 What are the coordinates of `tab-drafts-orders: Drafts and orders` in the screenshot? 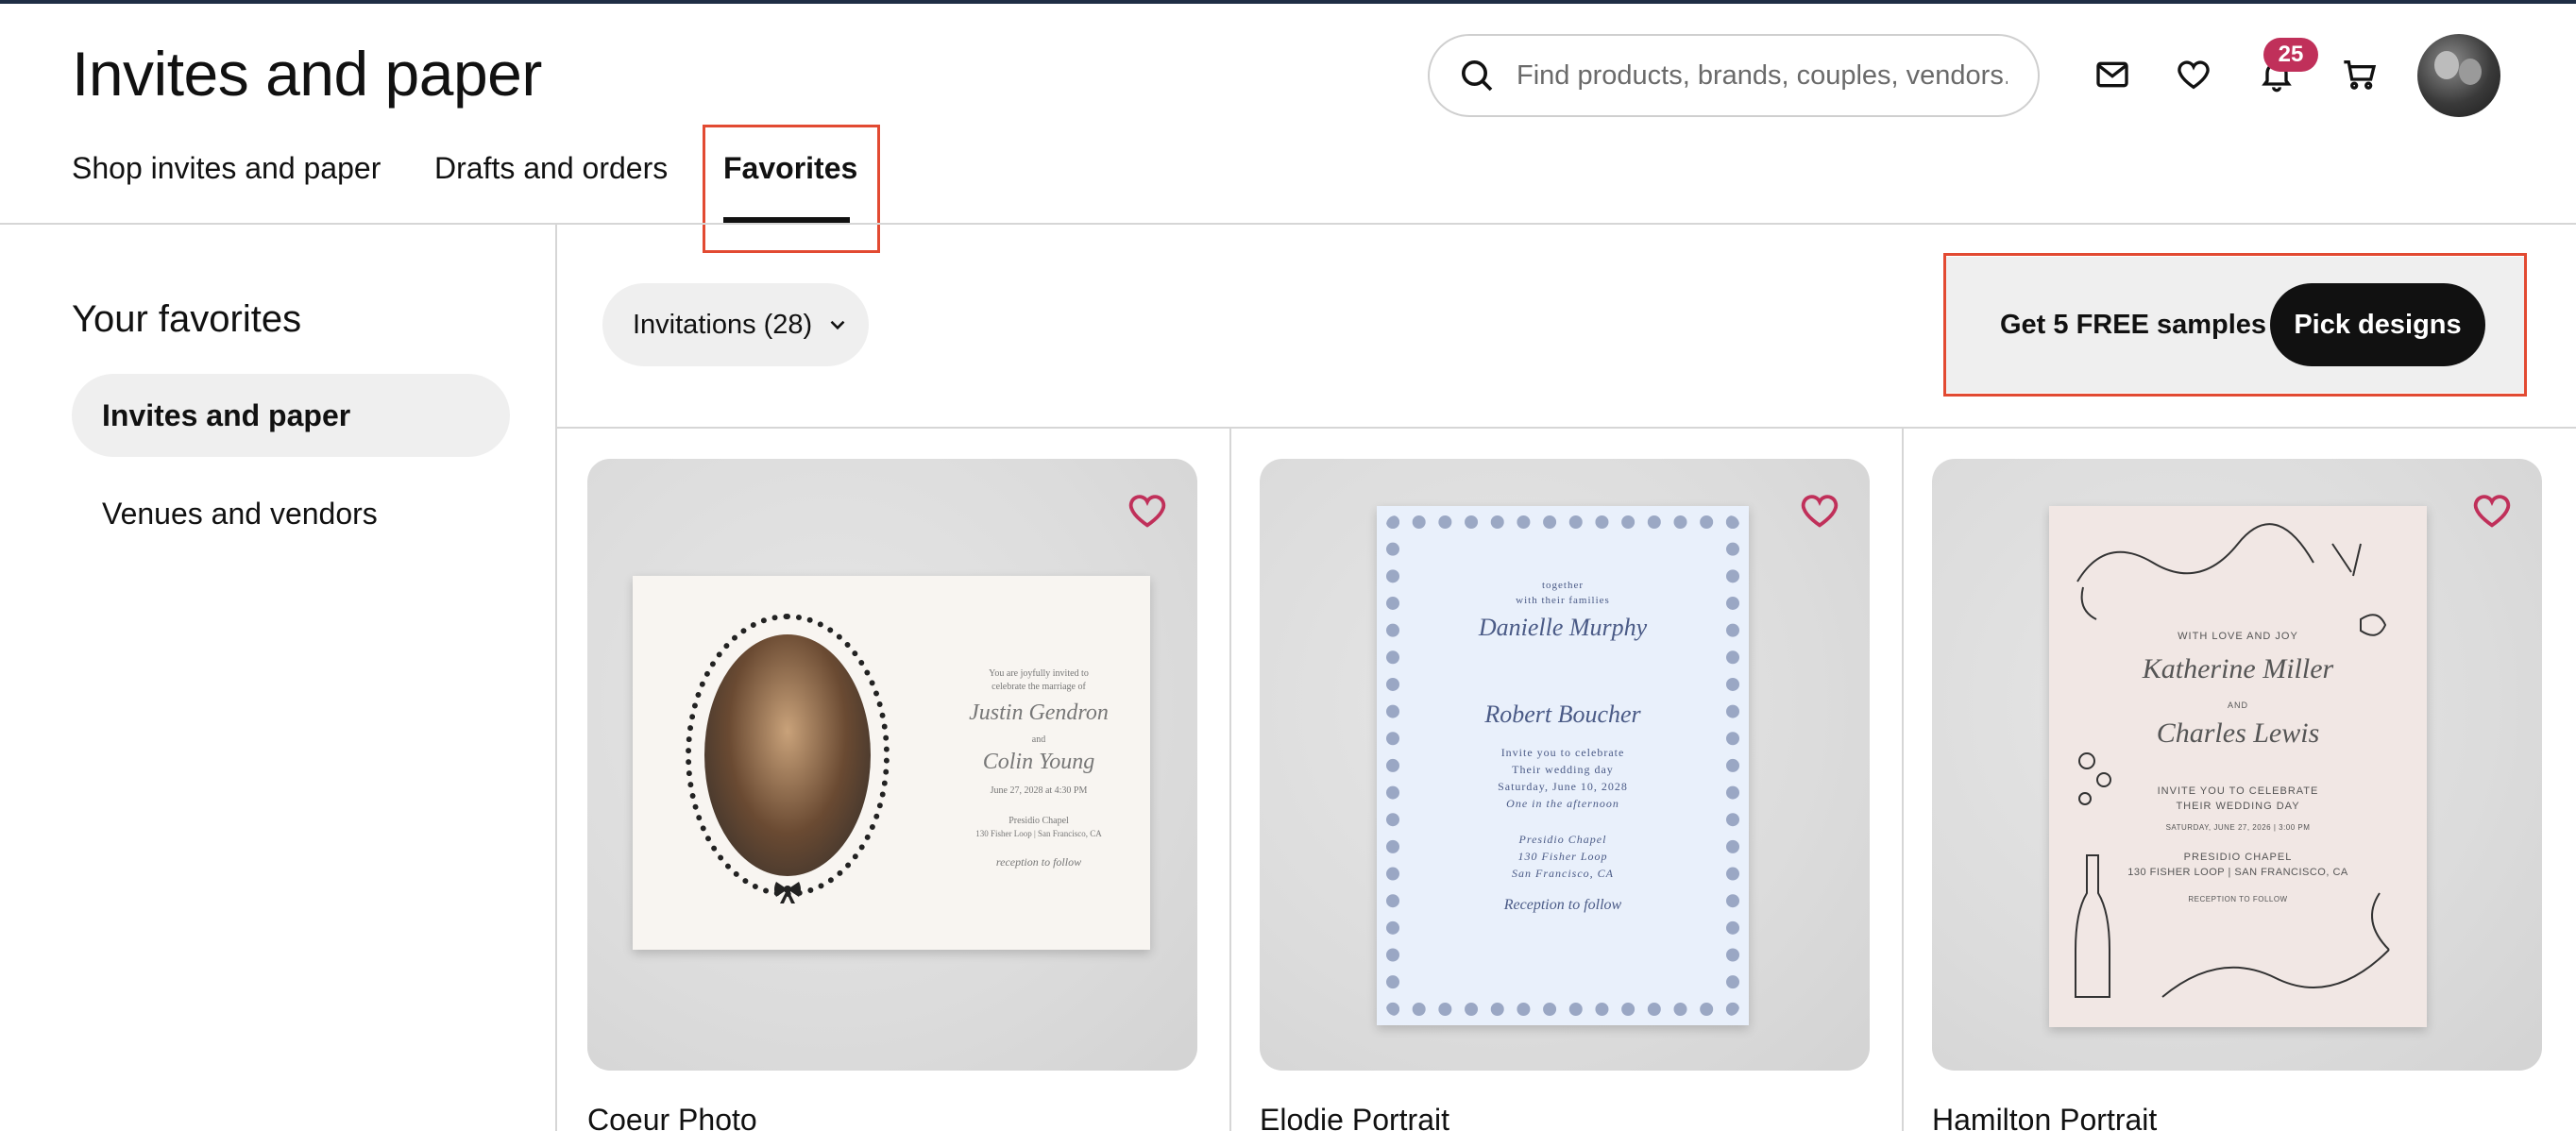 It's located at (551, 169).